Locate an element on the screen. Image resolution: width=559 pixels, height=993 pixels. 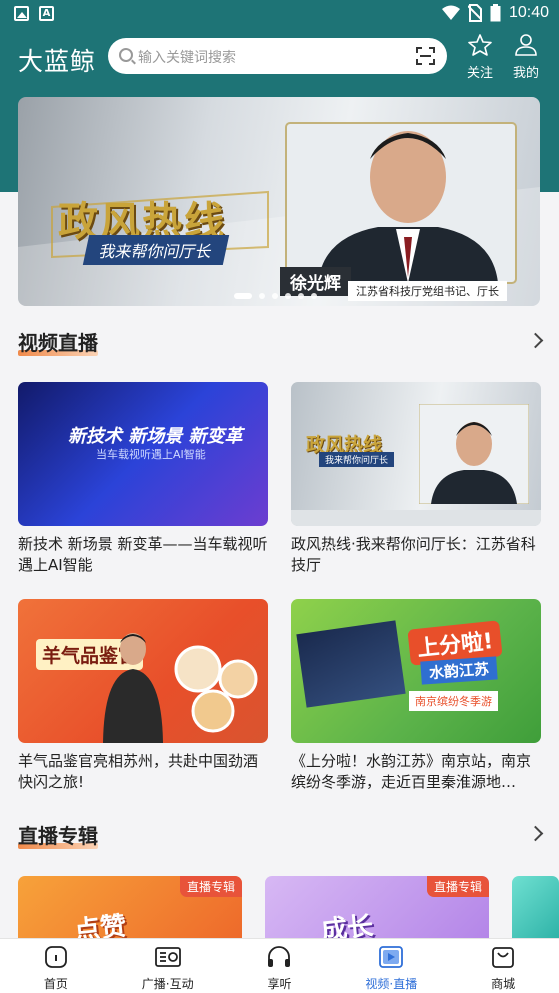
video-card: 羊气品鉴官 羊气品鉴官亮相苏州，共赴中国劲酒快闪之旅! is located at coordinates (143, 696).